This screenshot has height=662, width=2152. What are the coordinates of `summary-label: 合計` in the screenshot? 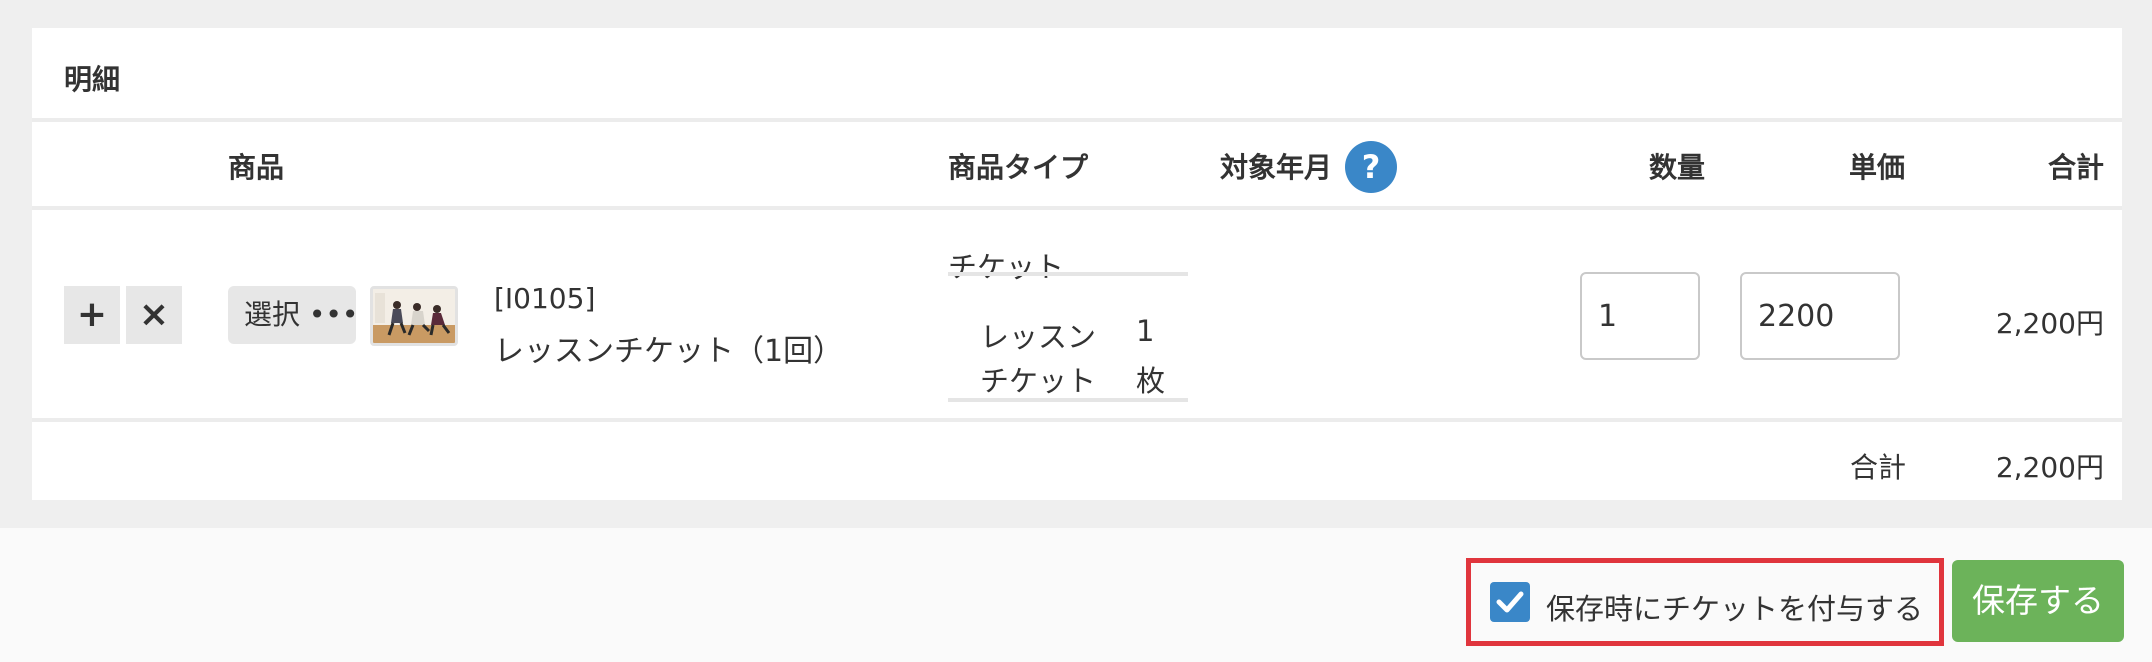 It's located at (1878, 467).